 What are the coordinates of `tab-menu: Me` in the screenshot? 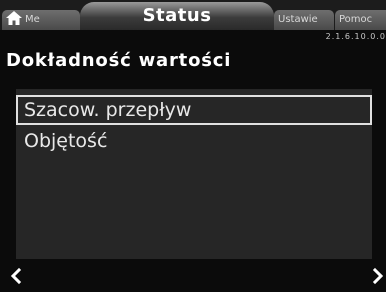 It's located at (41, 20).